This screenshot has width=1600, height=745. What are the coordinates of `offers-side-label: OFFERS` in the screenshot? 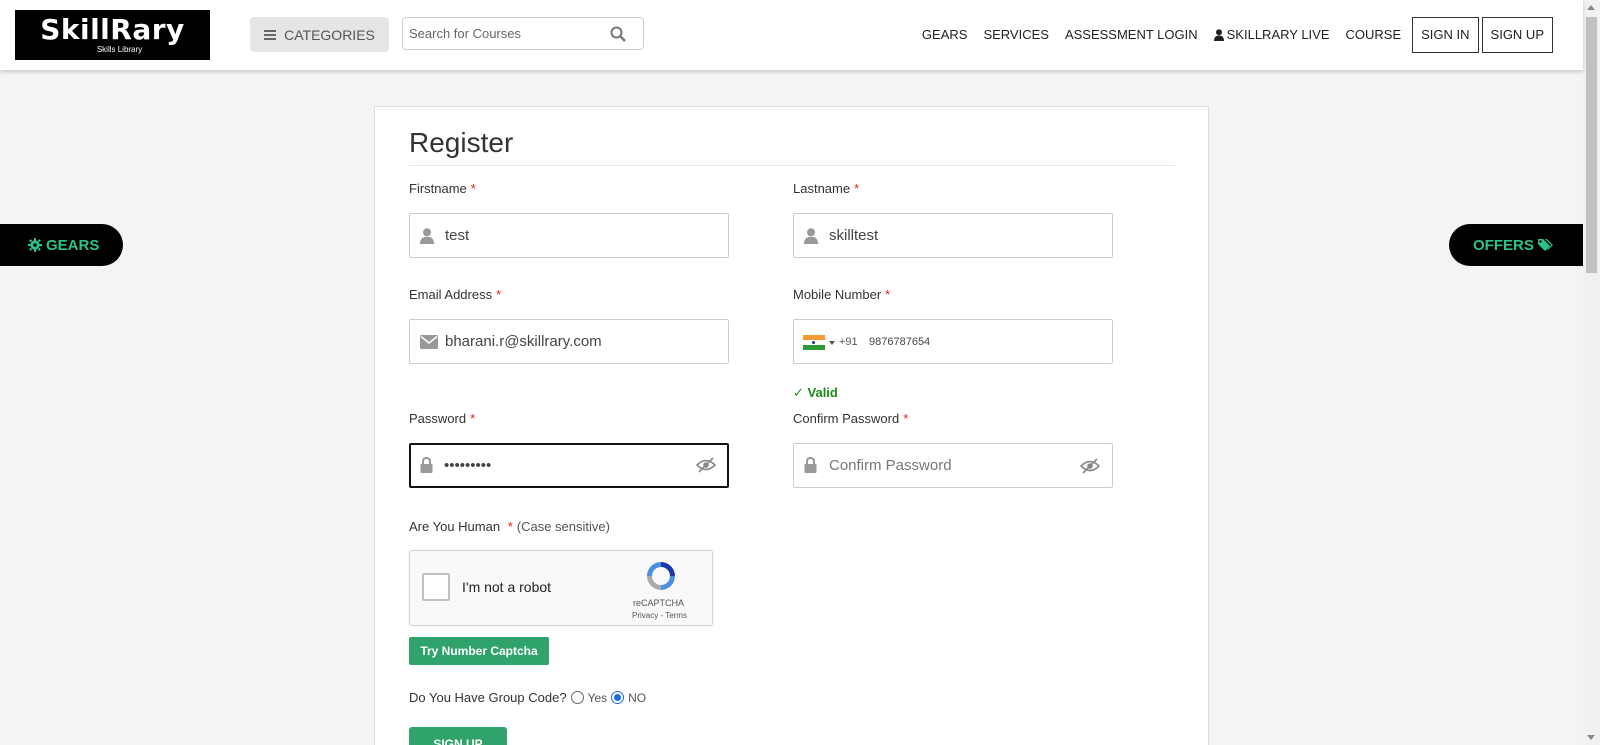 It's located at (1503, 245).